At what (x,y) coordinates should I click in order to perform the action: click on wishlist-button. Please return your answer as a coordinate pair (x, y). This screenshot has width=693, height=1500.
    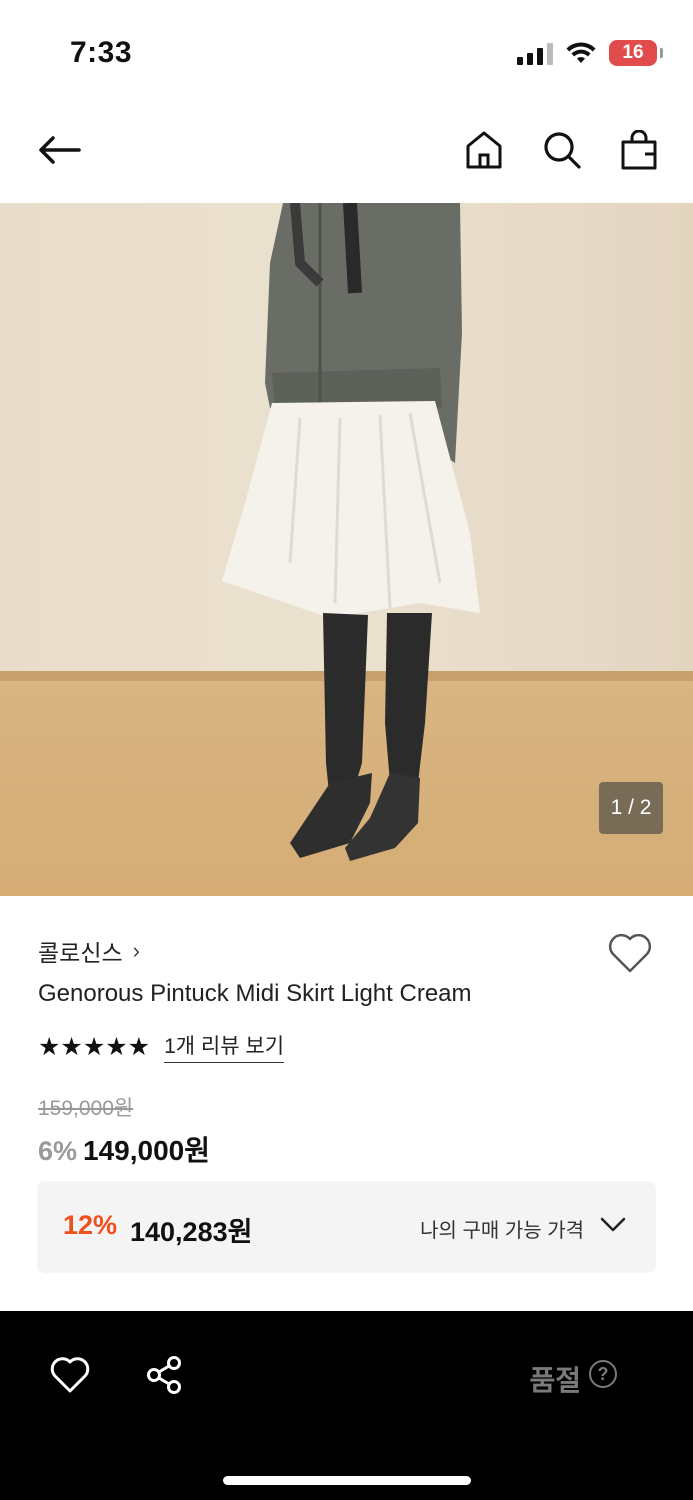
    Looking at the image, I should click on (630, 953).